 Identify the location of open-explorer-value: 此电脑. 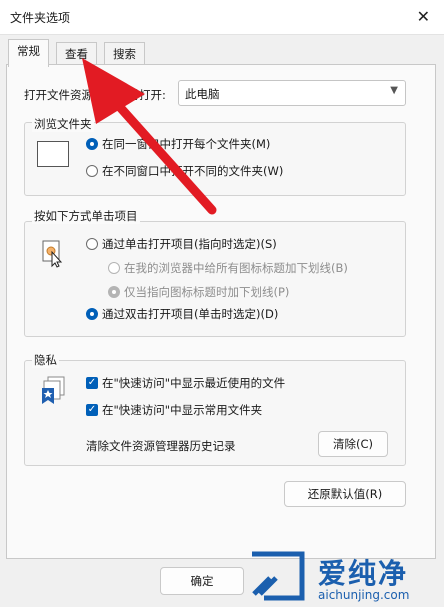
(202, 94).